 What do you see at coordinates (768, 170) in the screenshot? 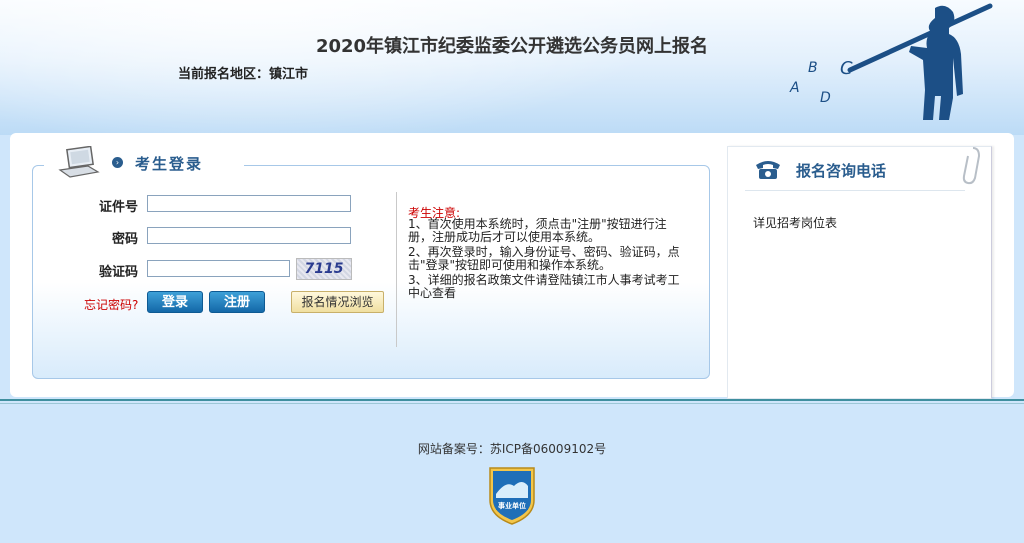
I see `telephone-icon` at bounding box center [768, 170].